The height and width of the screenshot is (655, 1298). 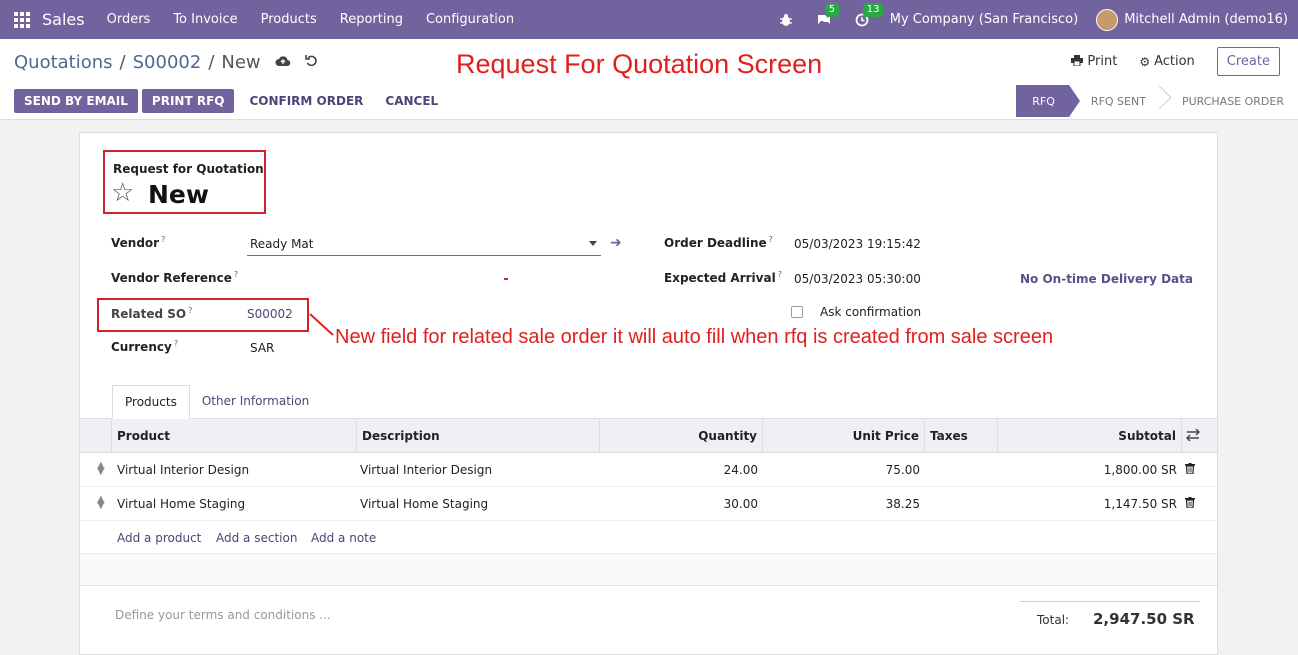 I want to click on cell-description: Virtual Interior Design, so click(x=426, y=469).